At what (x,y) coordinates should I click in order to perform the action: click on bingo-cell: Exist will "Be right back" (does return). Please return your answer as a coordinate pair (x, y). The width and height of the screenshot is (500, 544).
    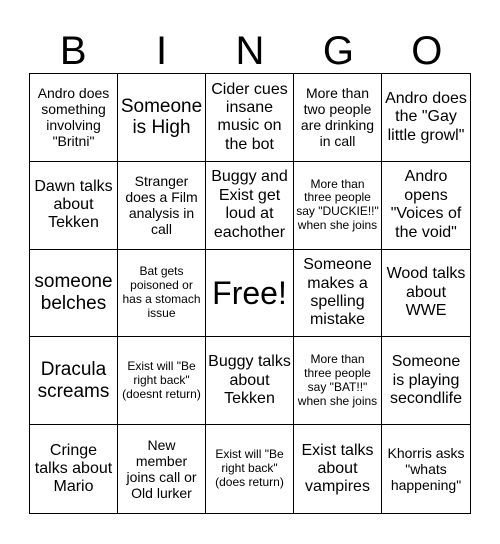
    Looking at the image, I should click on (250, 469).